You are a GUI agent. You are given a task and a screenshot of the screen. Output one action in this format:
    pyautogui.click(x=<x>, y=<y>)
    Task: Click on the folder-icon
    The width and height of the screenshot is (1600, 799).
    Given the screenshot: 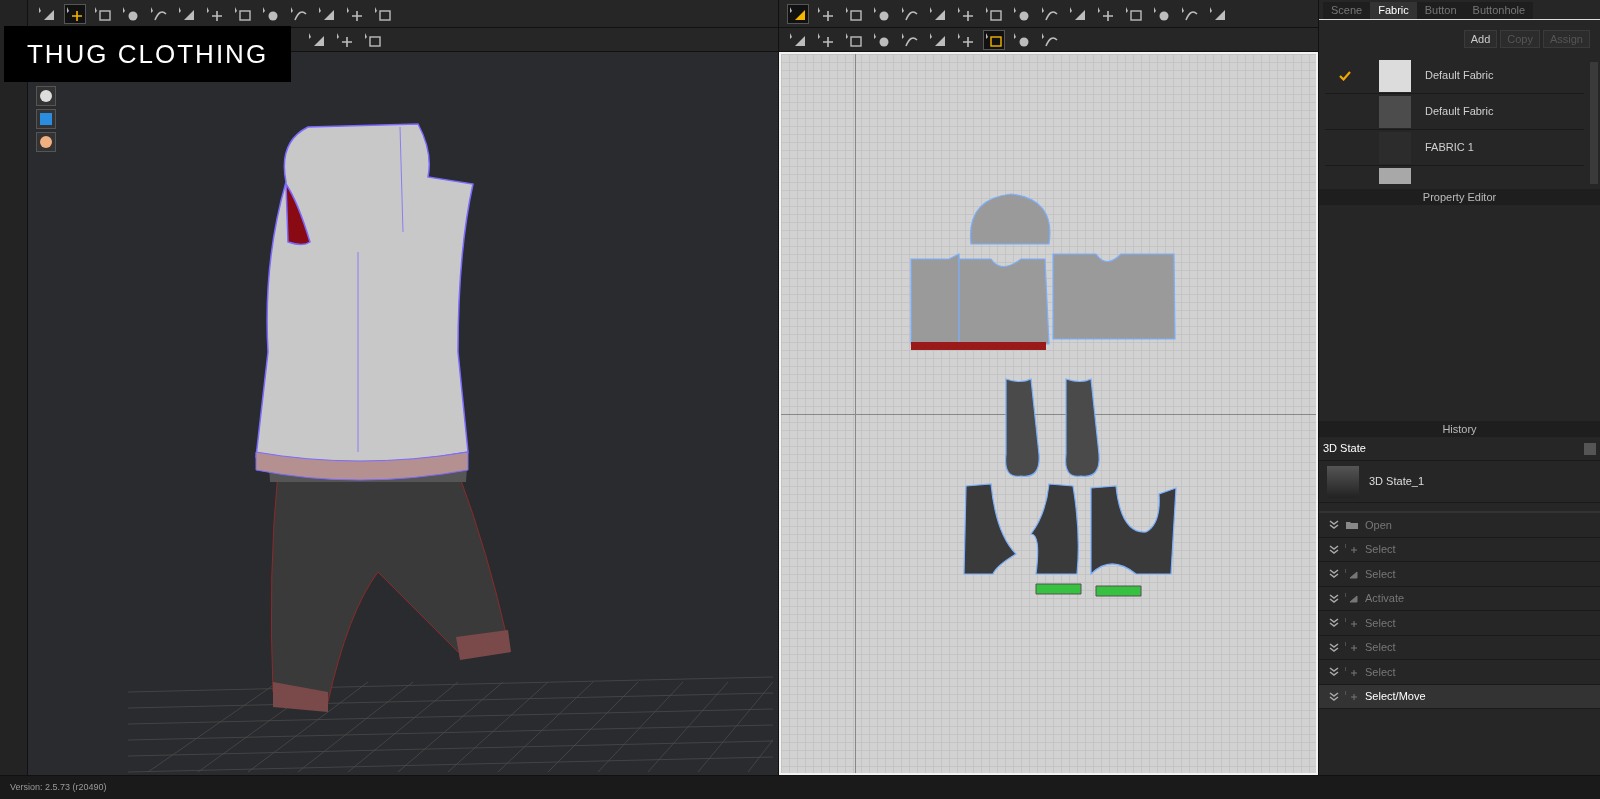 What is the action you would take?
    pyautogui.click(x=1352, y=524)
    